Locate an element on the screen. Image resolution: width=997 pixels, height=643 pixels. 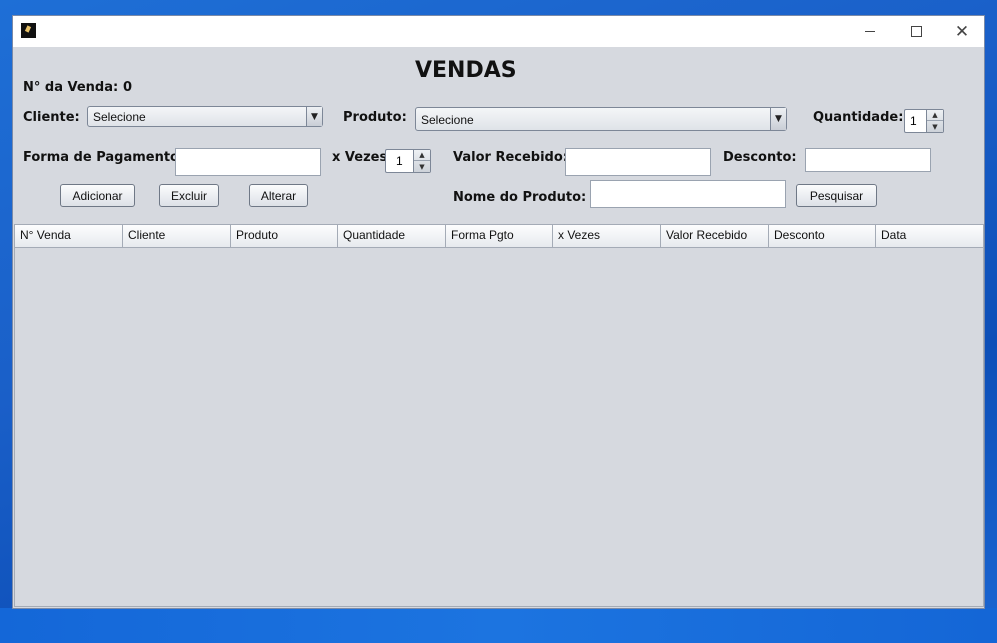
x-vezes-spinner: 1 ▲ ▼ is located at coordinates (408, 161).